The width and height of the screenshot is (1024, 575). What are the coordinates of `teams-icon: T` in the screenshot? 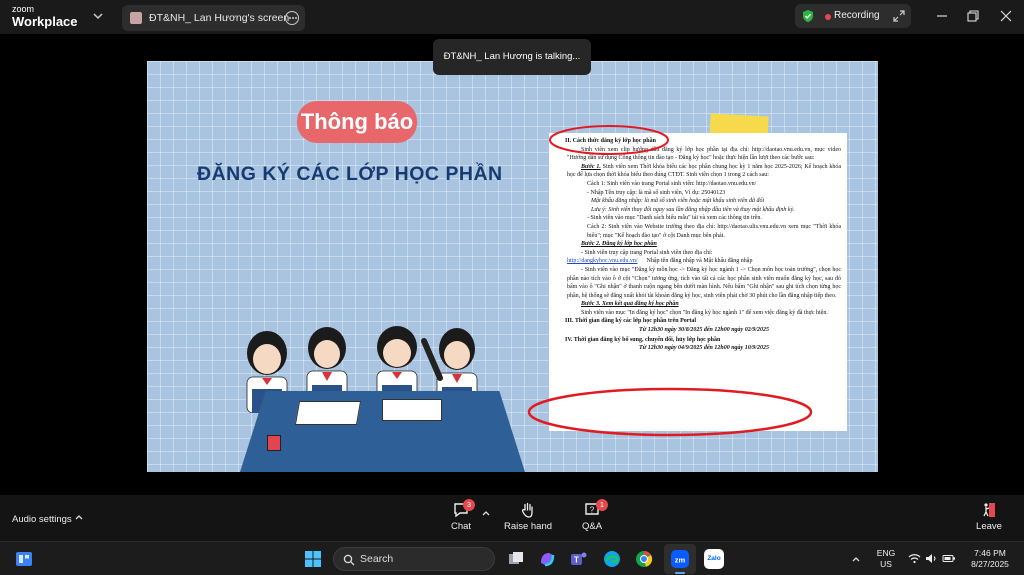 It's located at (579, 559).